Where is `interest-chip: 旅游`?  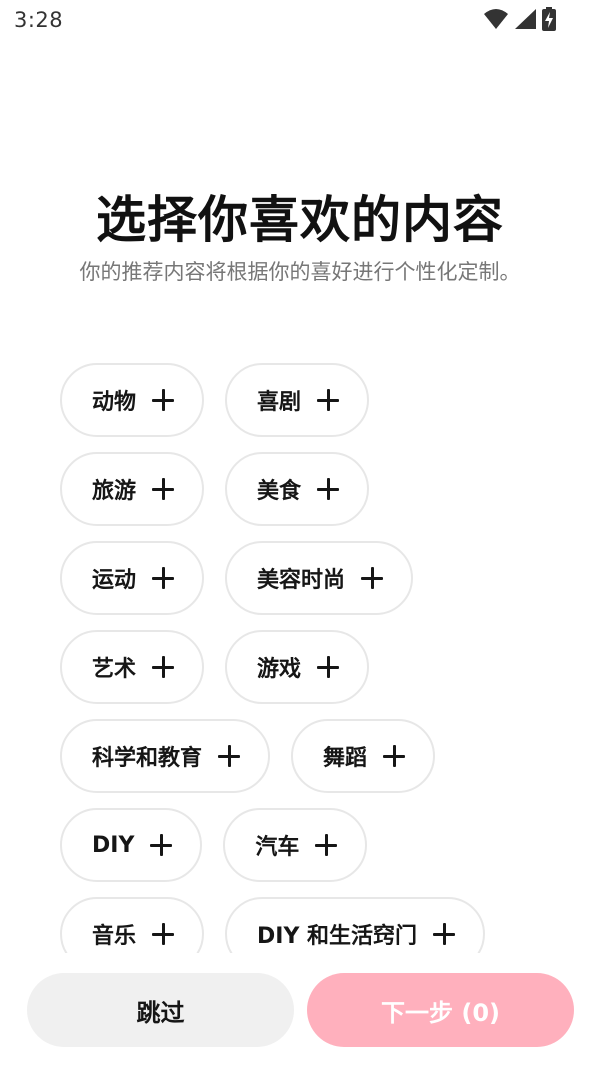
interest-chip: 旅游 is located at coordinates (132, 489).